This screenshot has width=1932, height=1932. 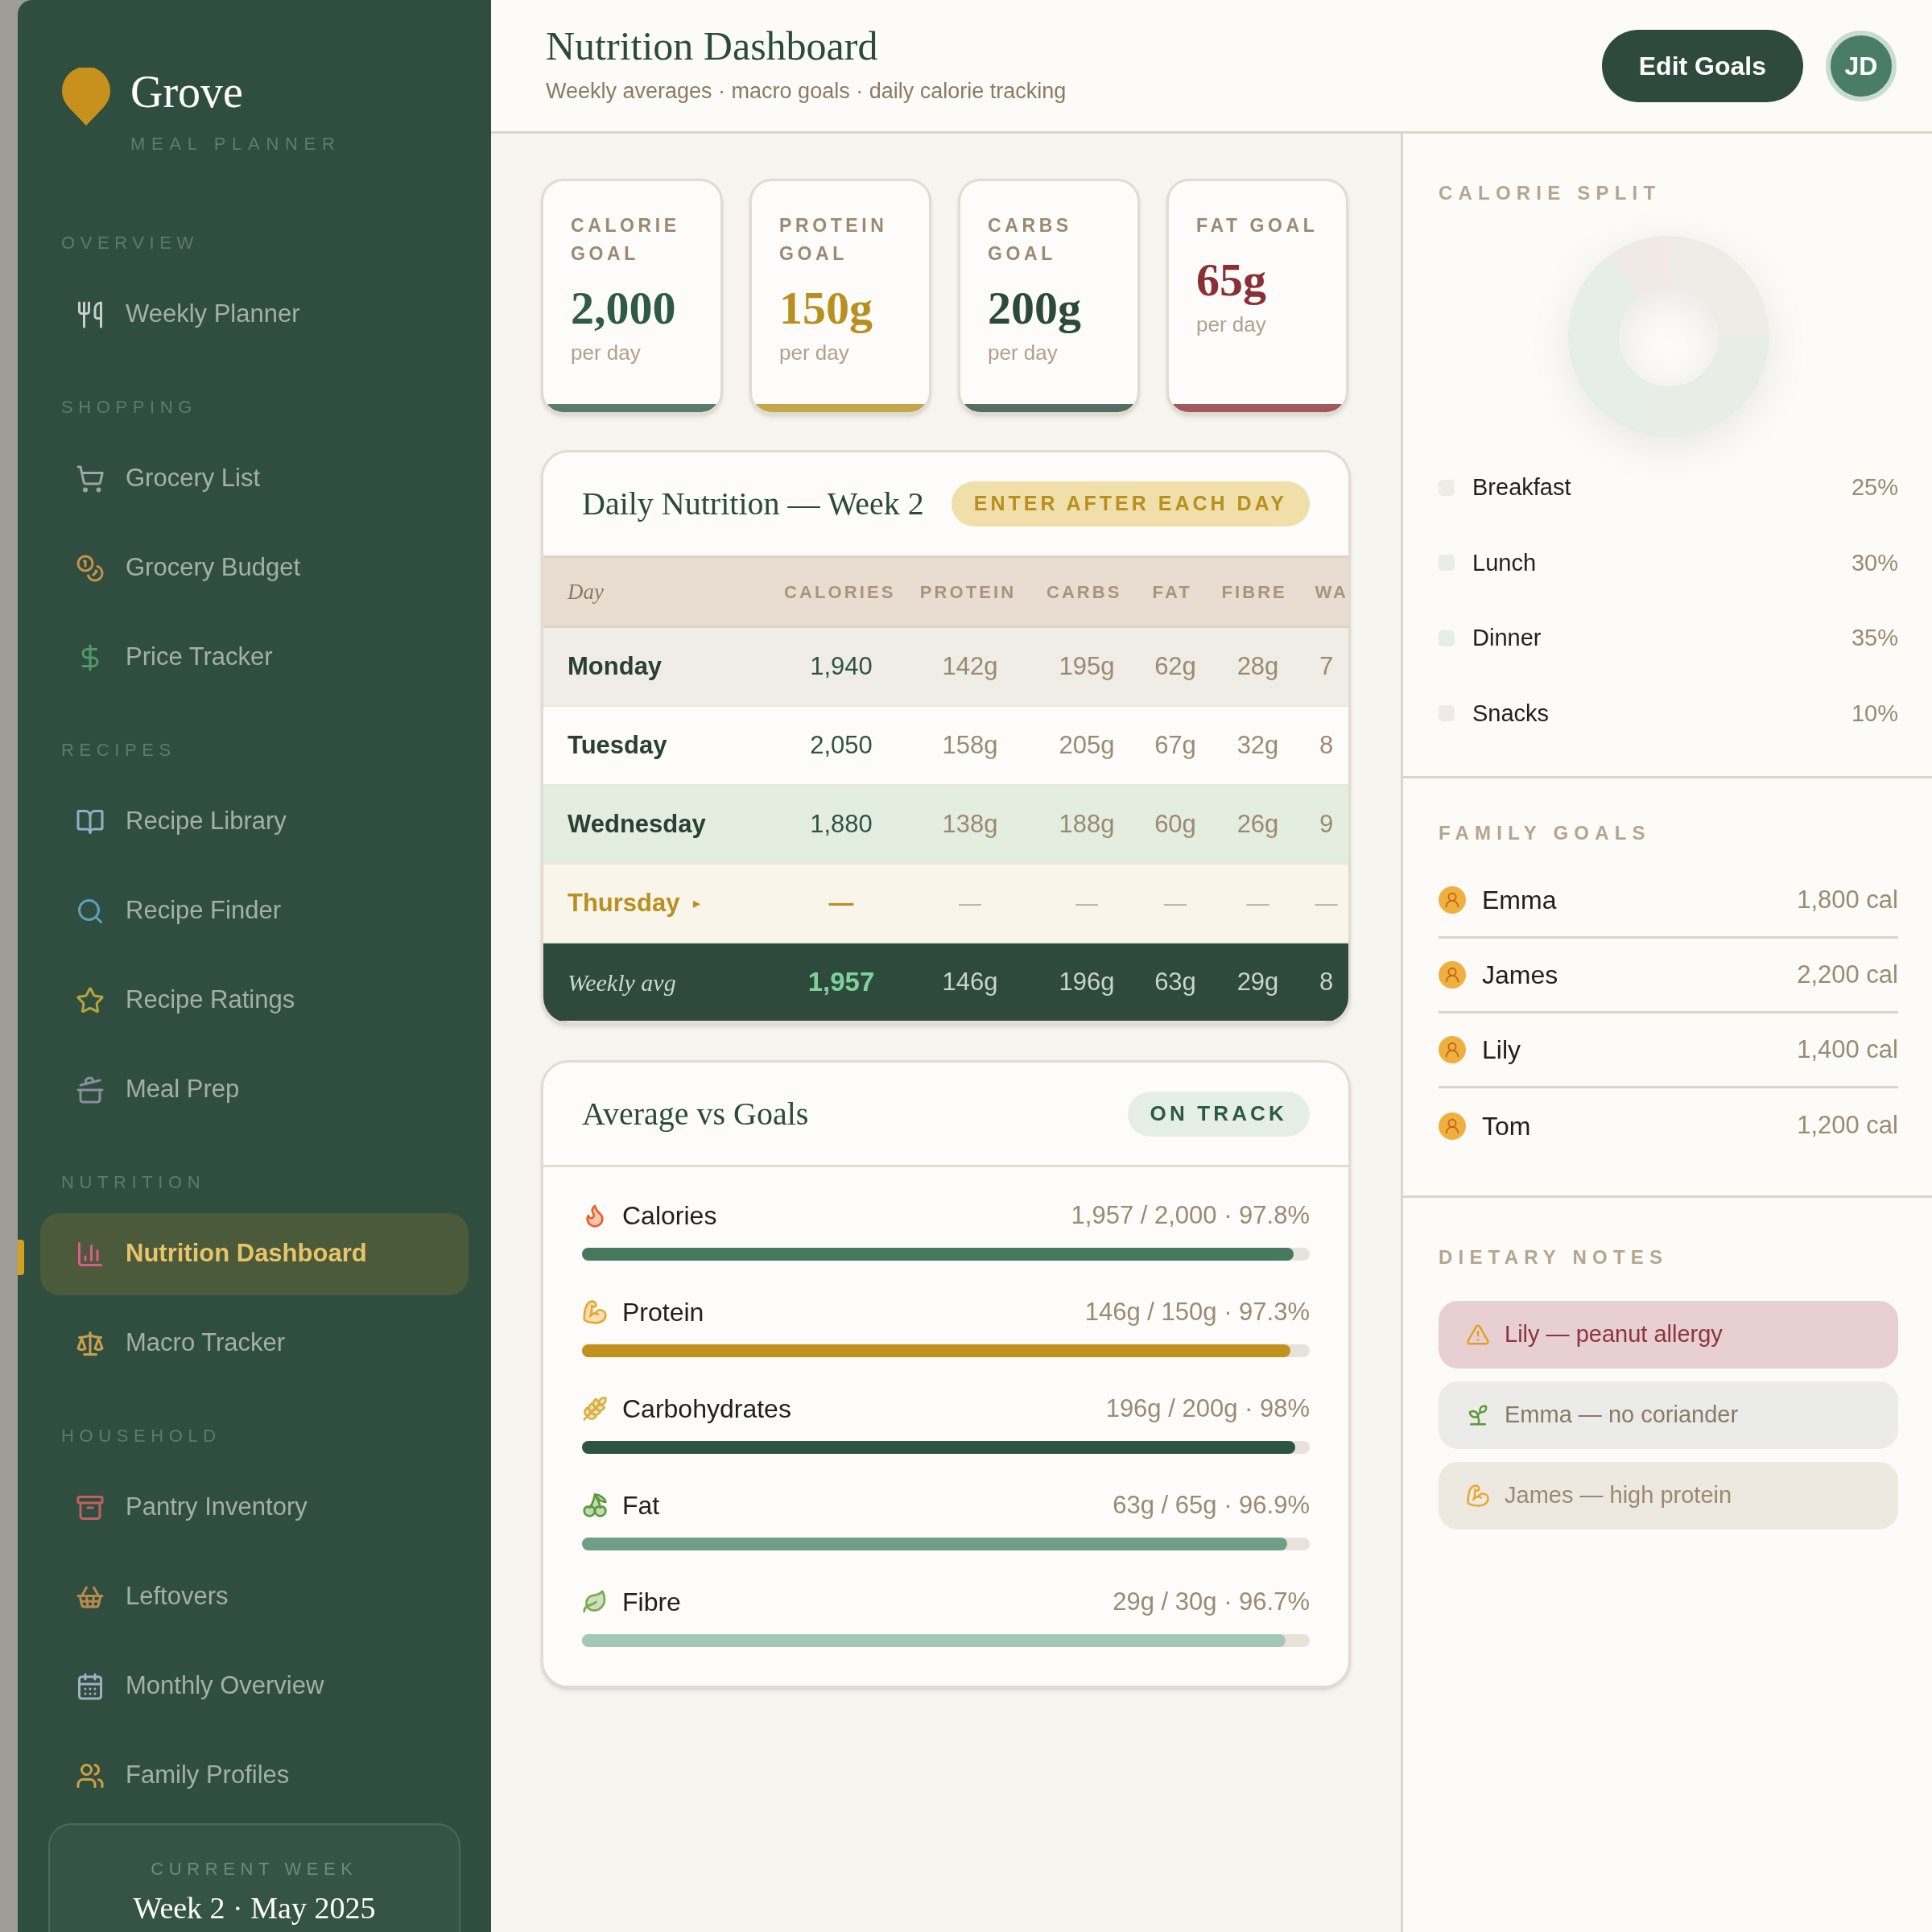 I want to click on warning-icon, so click(x=1478, y=1335).